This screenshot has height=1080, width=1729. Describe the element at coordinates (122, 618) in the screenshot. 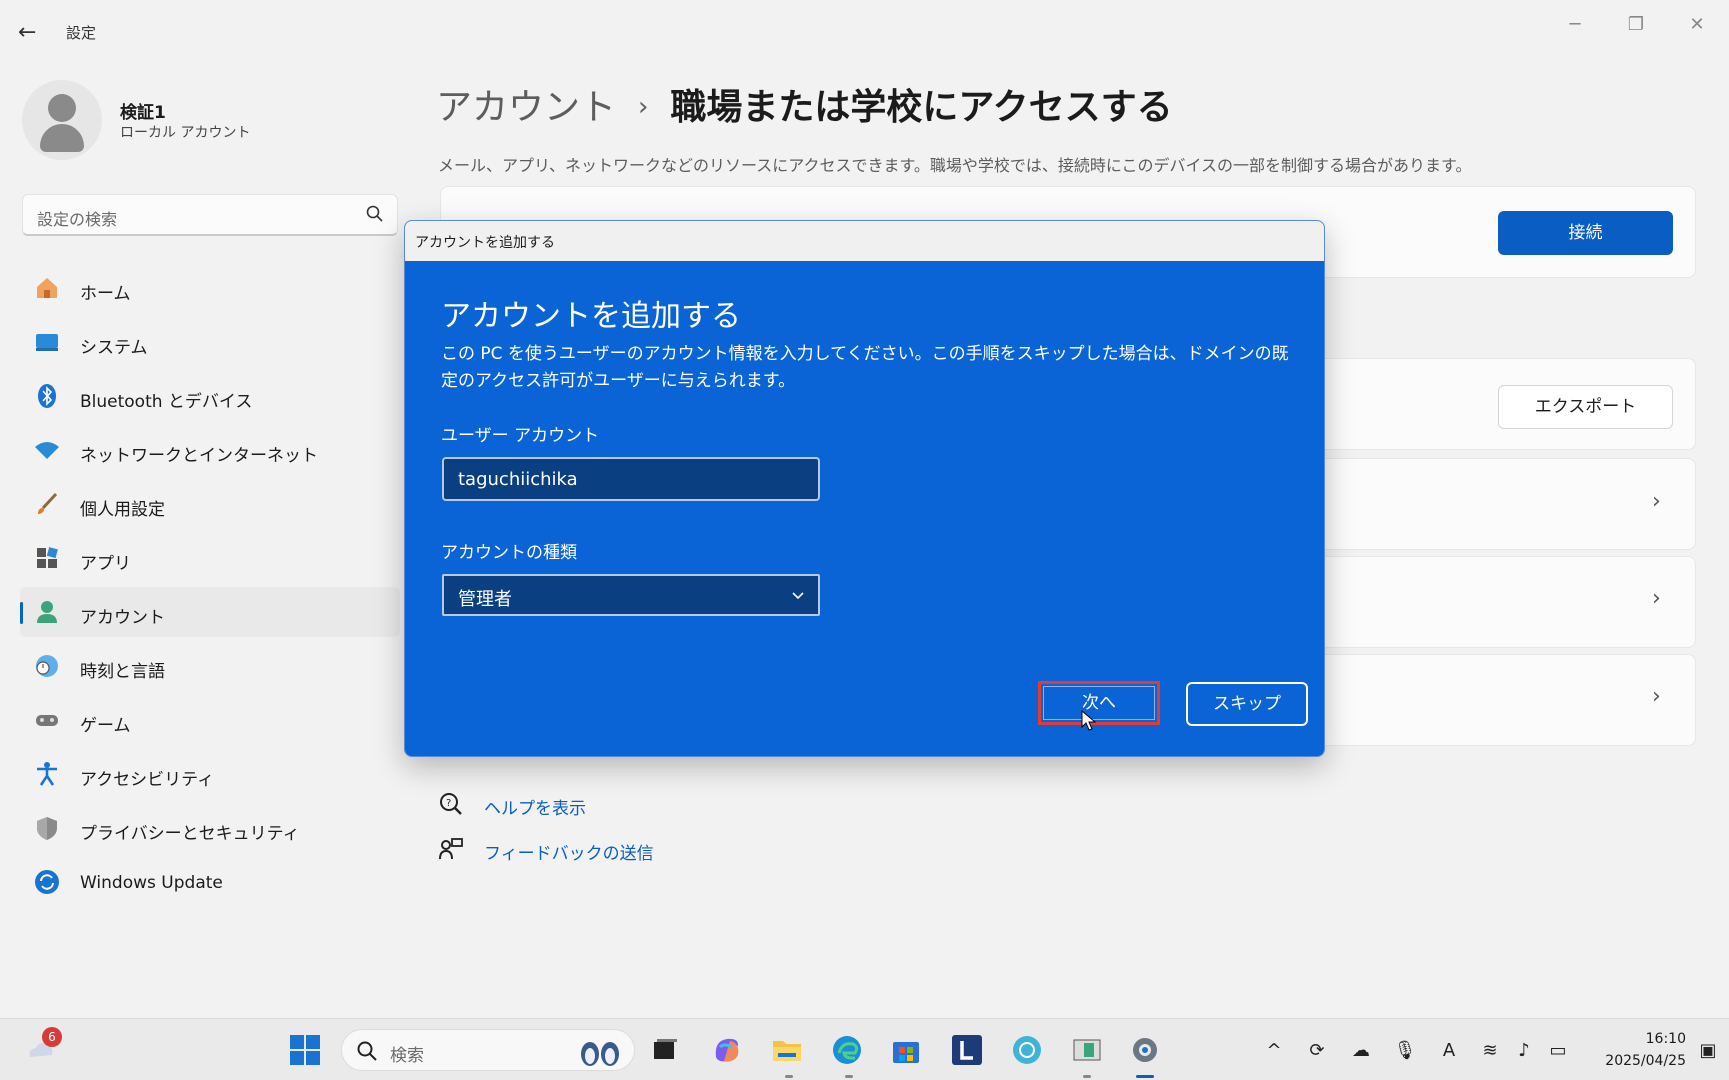

I see `sidebar-item-label: アカウント` at that location.